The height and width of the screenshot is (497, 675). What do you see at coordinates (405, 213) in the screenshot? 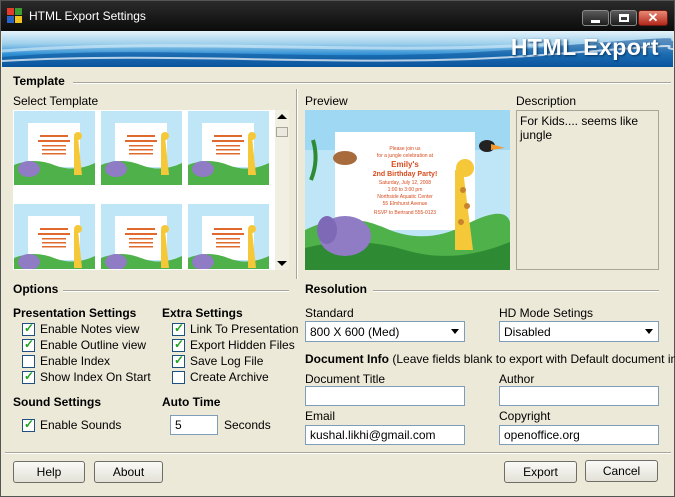
I see `preview-card-rsvp: RSVP to Bertrand 555-0123` at bounding box center [405, 213].